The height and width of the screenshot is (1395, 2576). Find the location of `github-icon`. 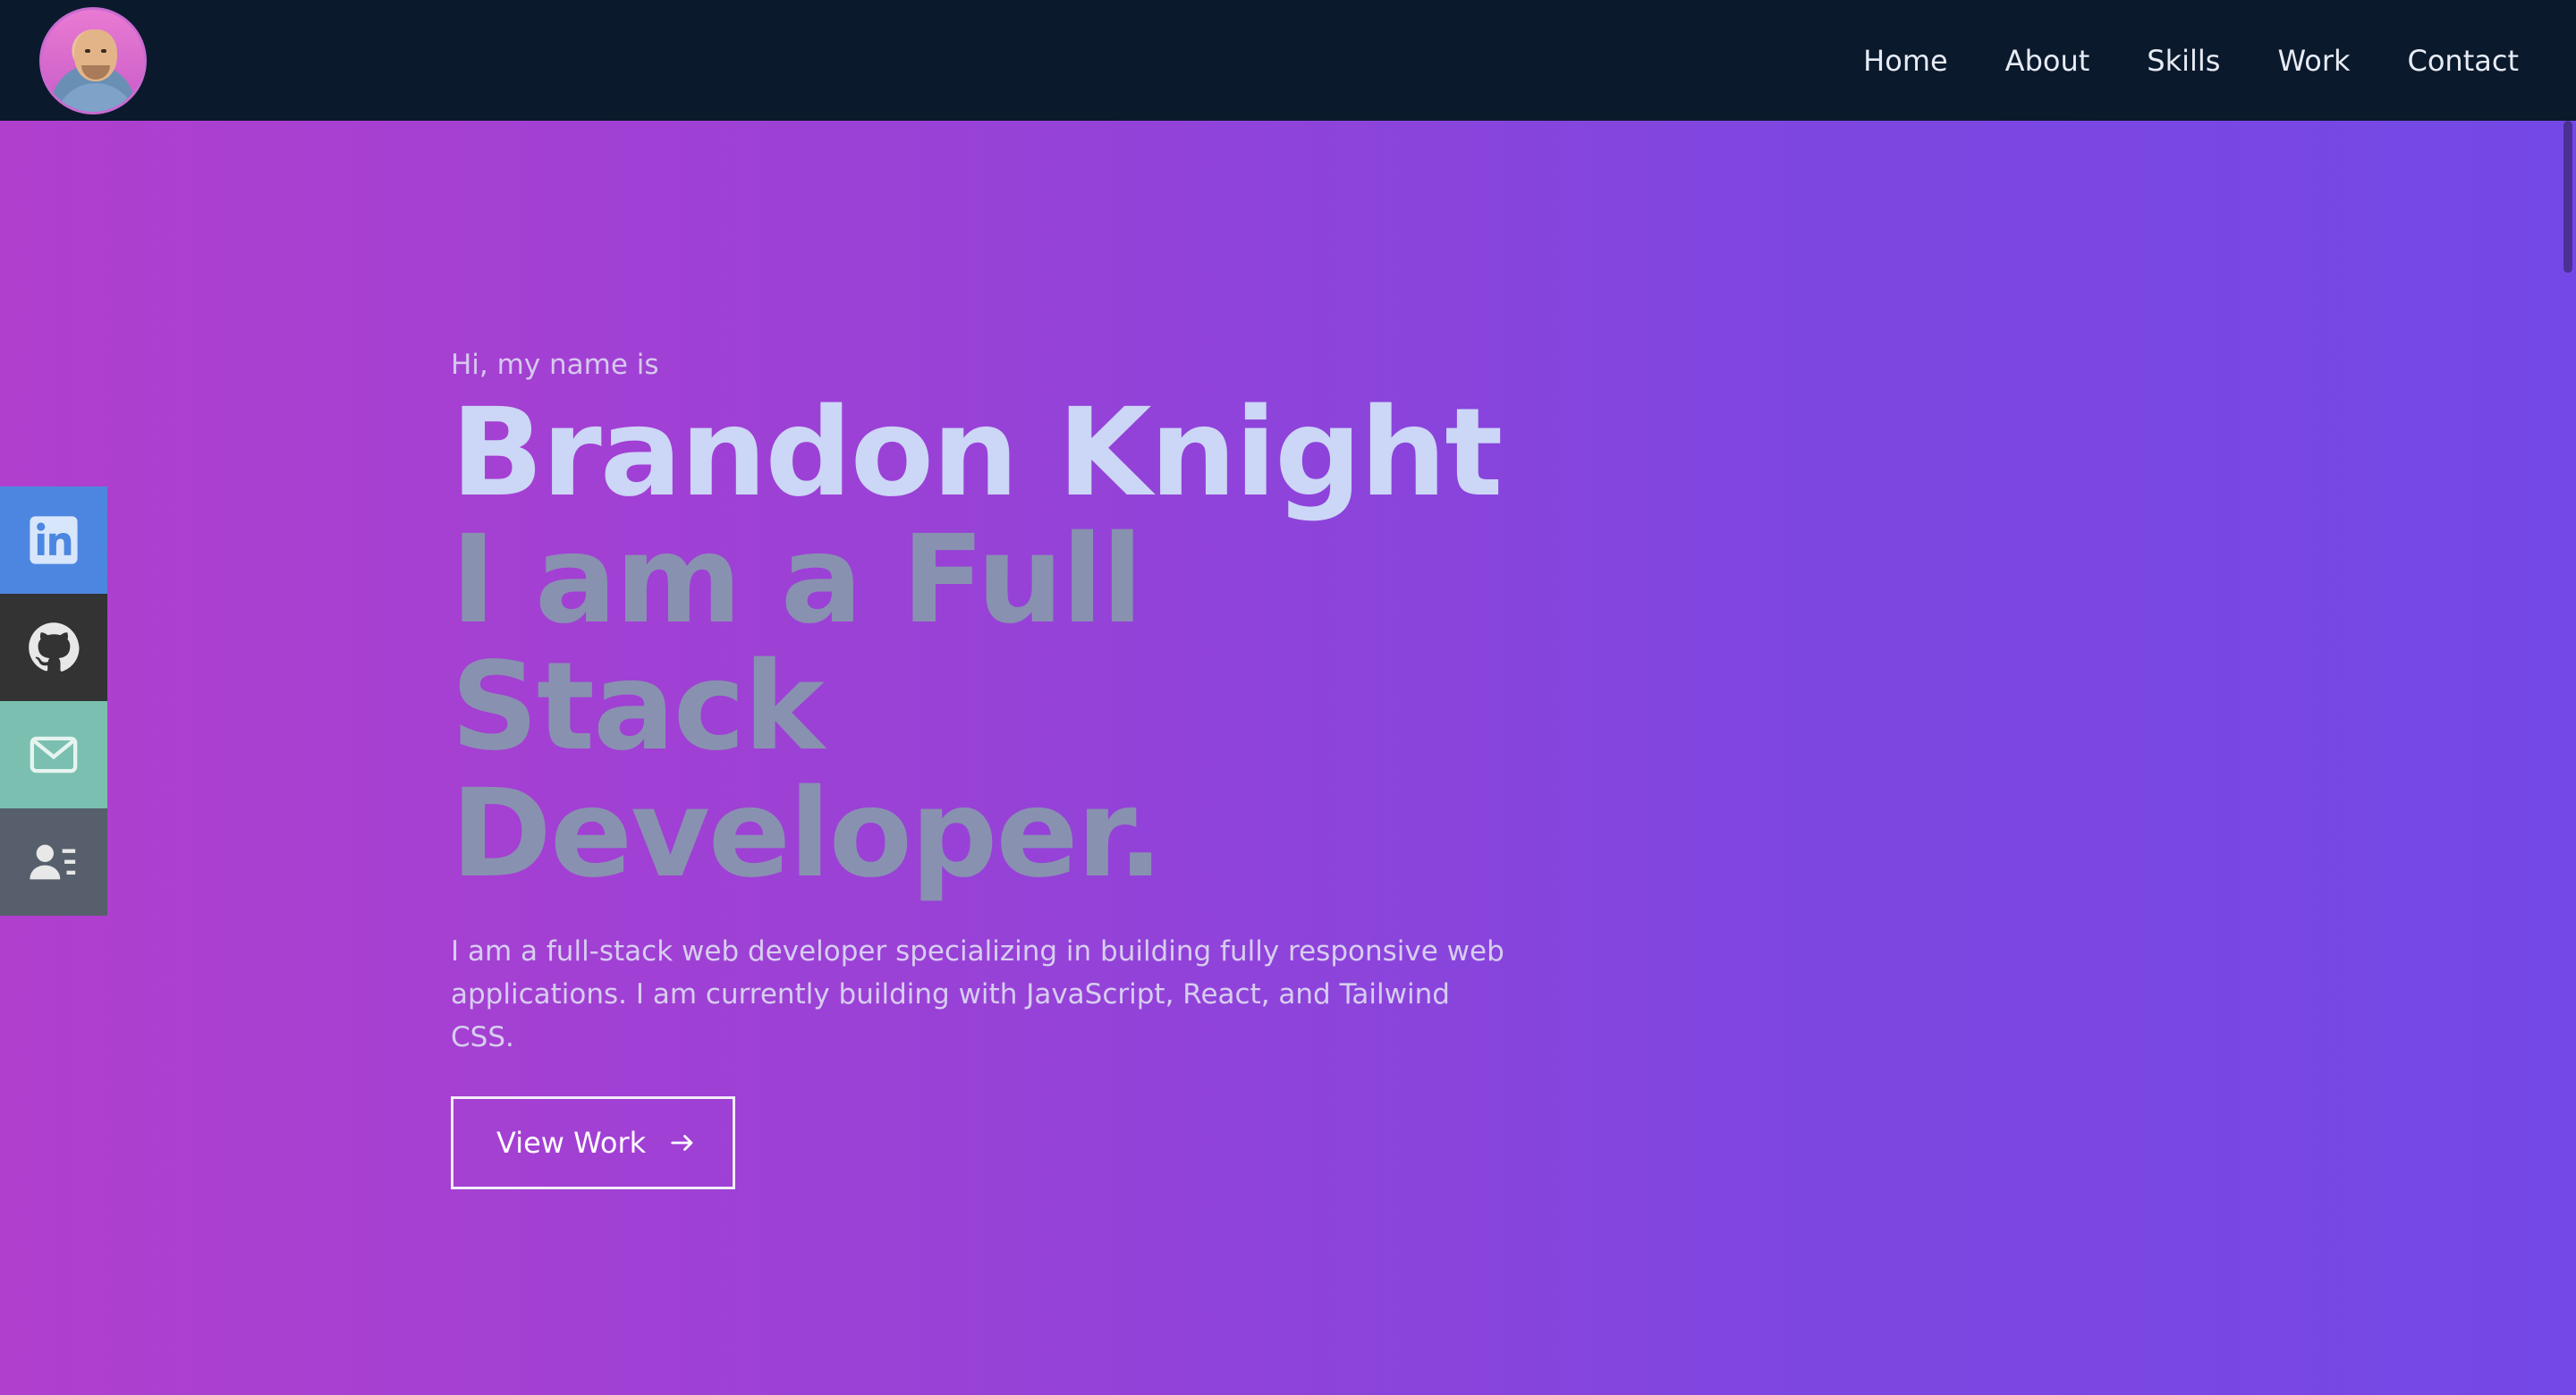

github-icon is located at coordinates (54, 647).